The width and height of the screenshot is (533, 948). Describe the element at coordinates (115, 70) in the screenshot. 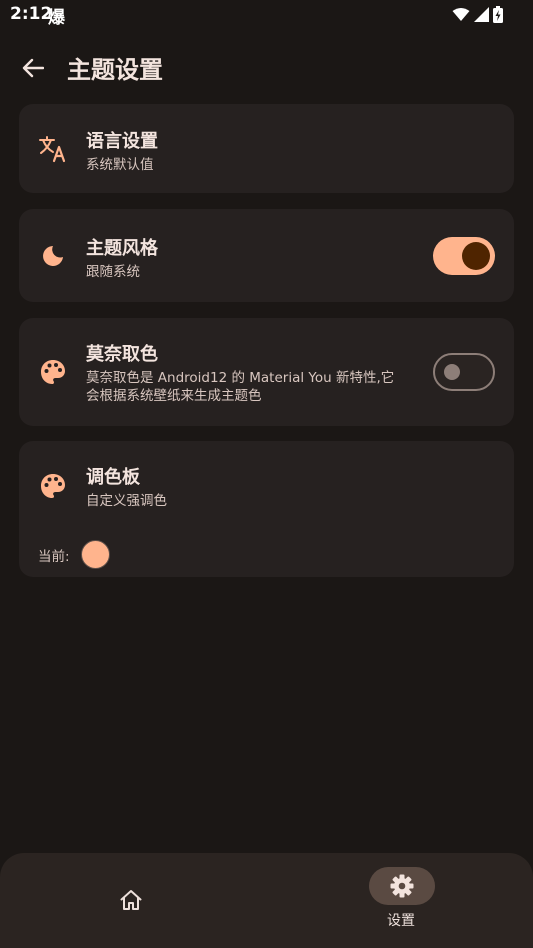

I see `page-title: 主题设置` at that location.